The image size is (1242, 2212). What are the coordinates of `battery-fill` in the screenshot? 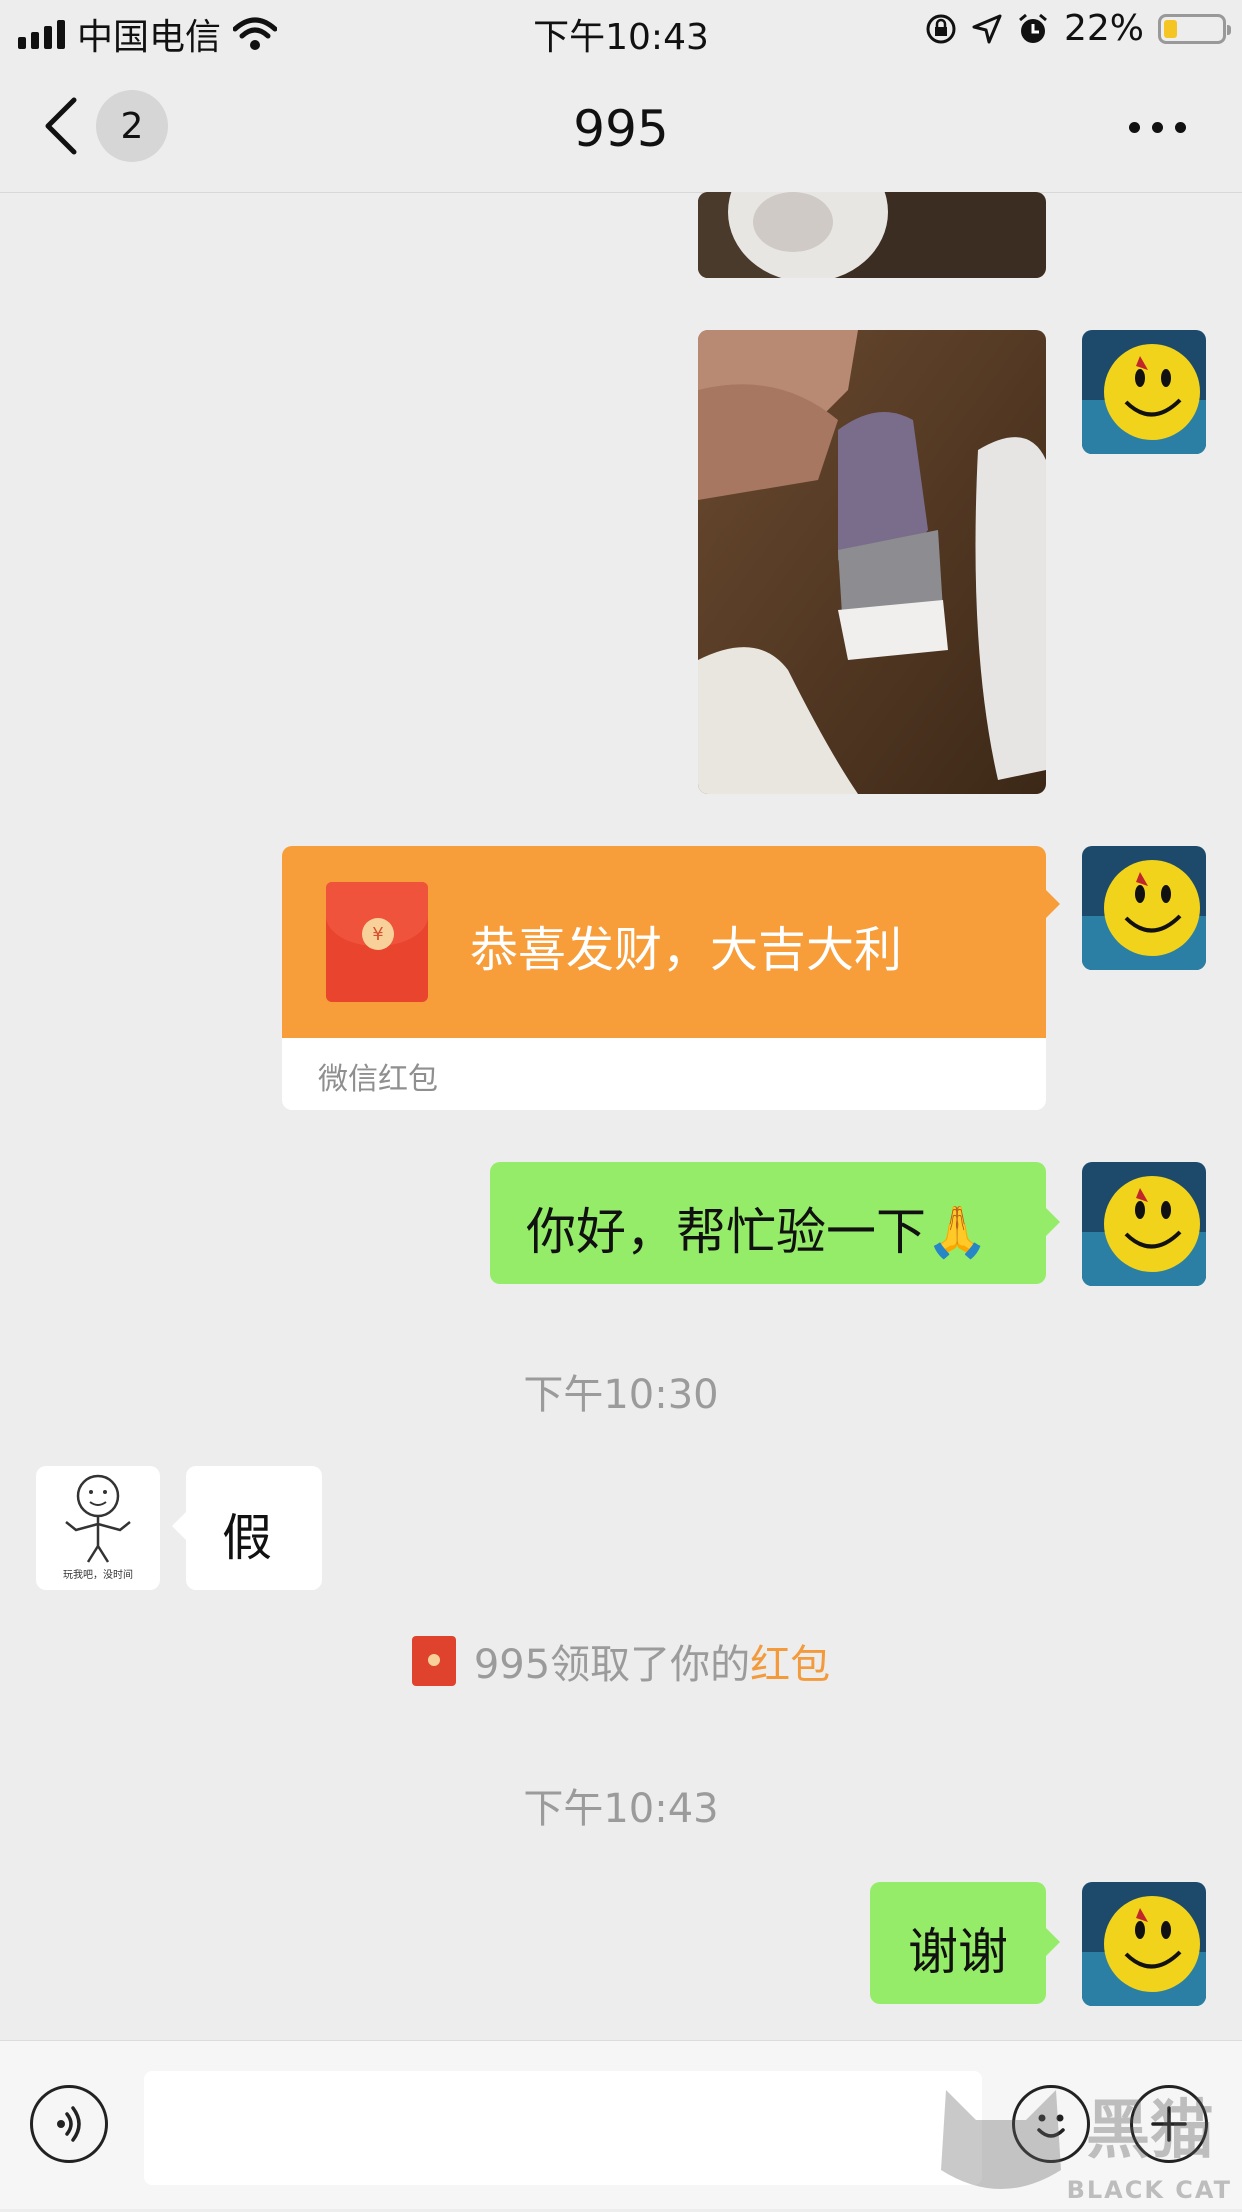 It's located at (1170, 28).